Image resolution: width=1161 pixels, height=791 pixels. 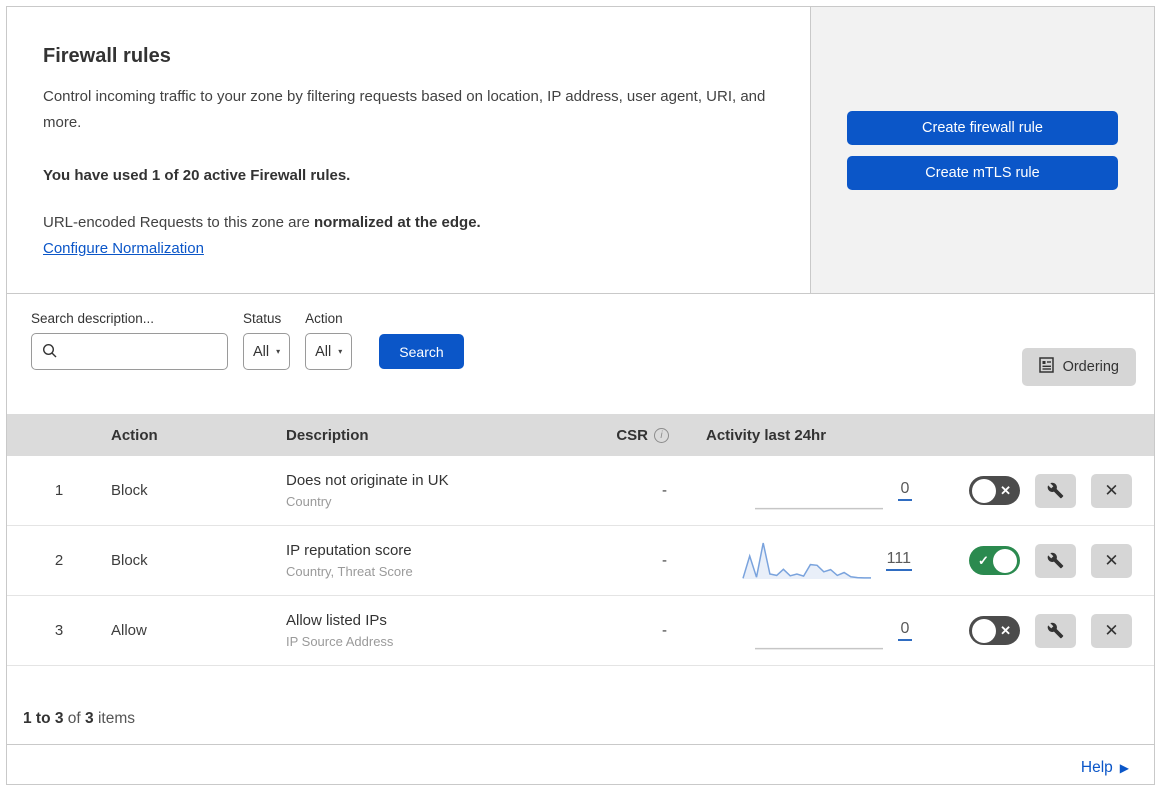 What do you see at coordinates (421, 351) in the screenshot?
I see `search-button: Search` at bounding box center [421, 351].